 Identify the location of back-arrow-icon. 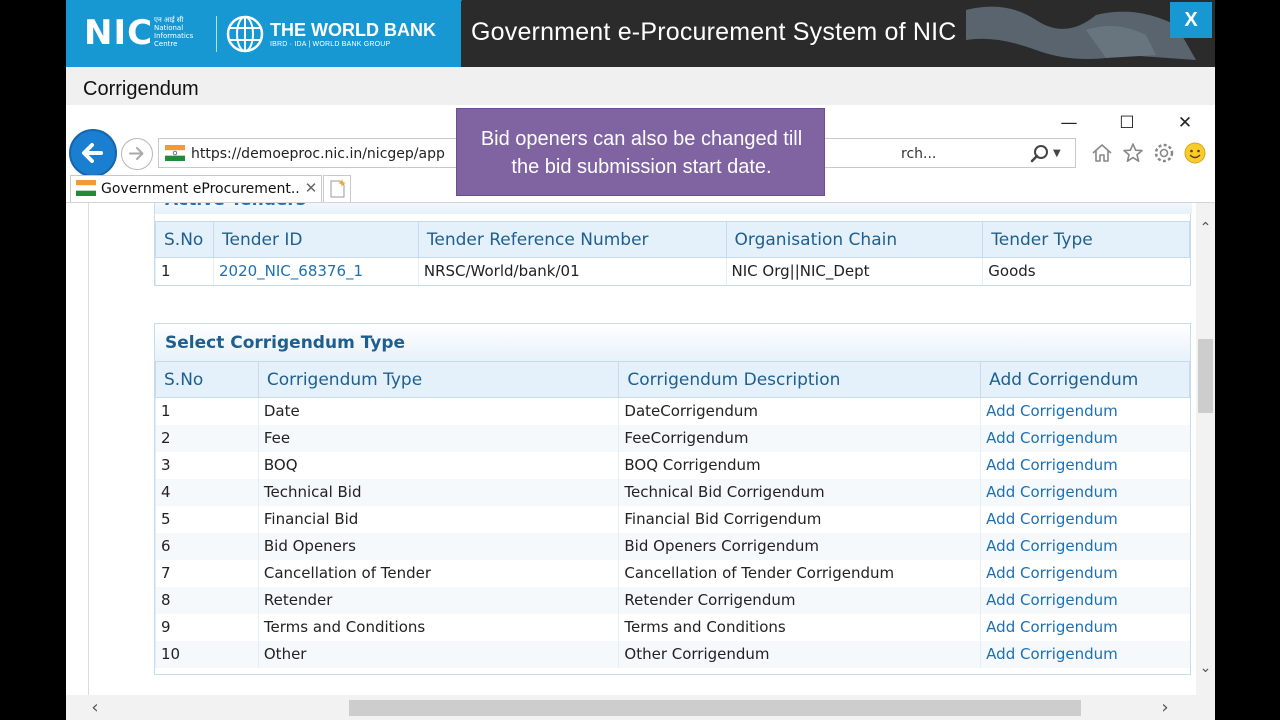
(92, 153).